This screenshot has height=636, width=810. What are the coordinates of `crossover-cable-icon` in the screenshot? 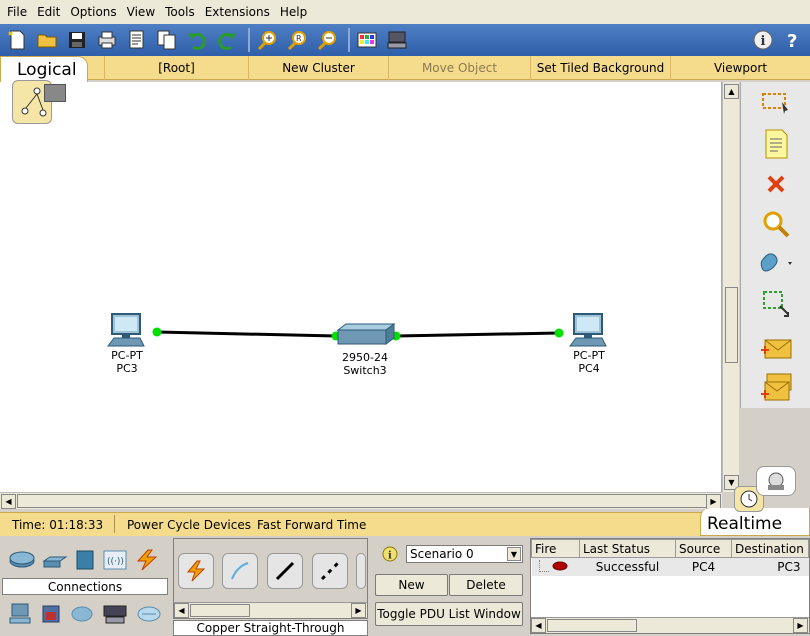 It's located at (330, 571).